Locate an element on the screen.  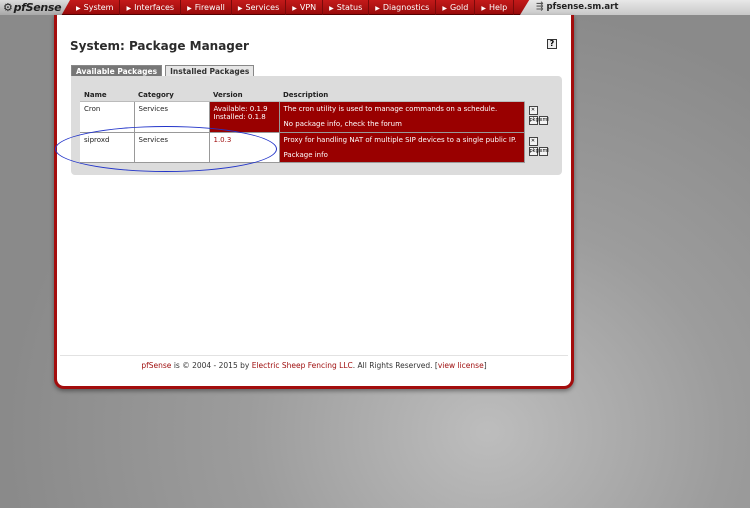
package-info-link: No package info, check the forum is located at coordinates (343, 124).